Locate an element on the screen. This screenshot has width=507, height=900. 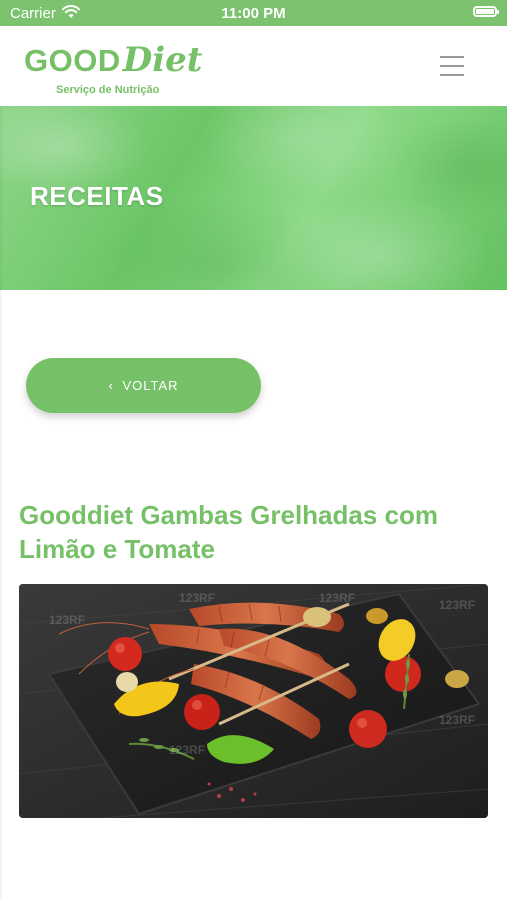
hamburger-menu-icon is located at coordinates (453, 66).